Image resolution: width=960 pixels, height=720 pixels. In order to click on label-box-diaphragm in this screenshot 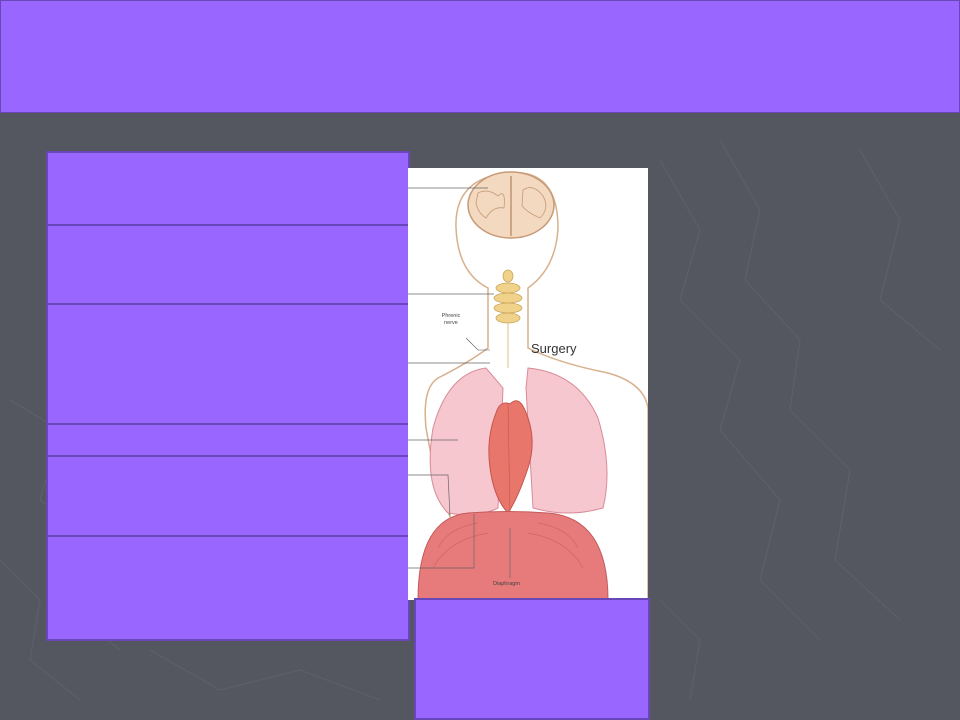, I will do `click(228, 588)`.